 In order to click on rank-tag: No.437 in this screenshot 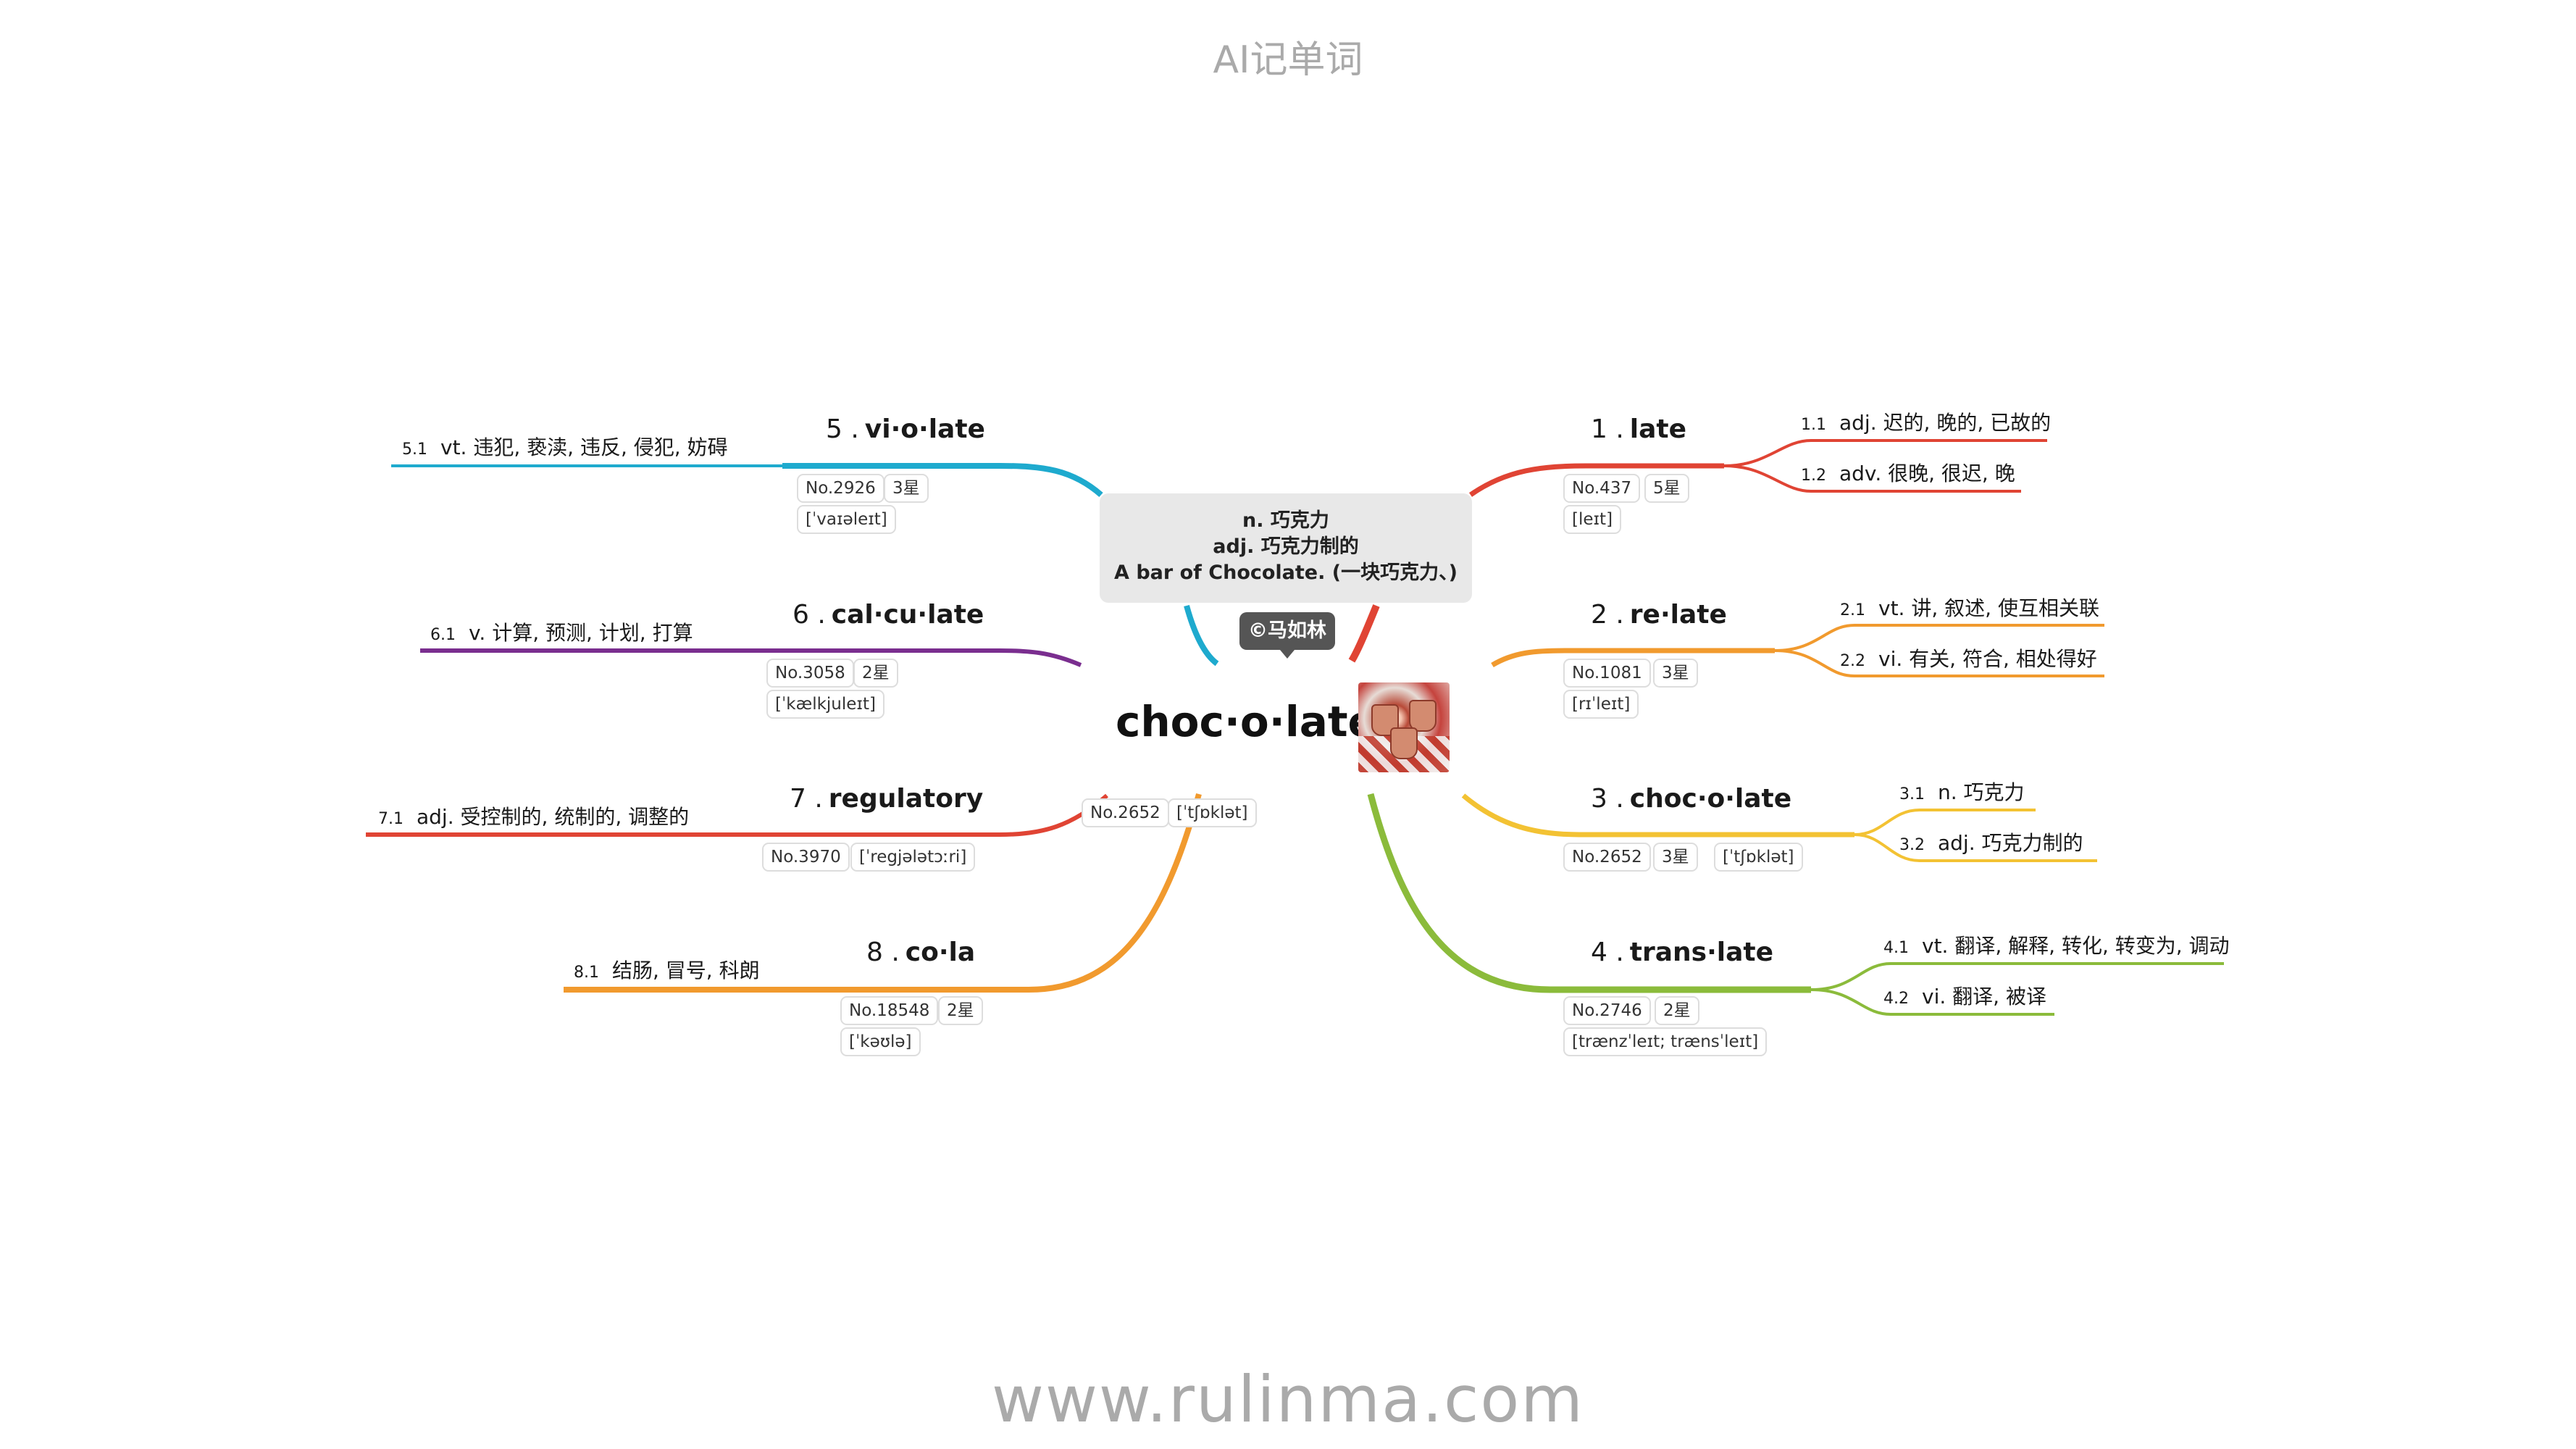, I will do `click(1602, 488)`.